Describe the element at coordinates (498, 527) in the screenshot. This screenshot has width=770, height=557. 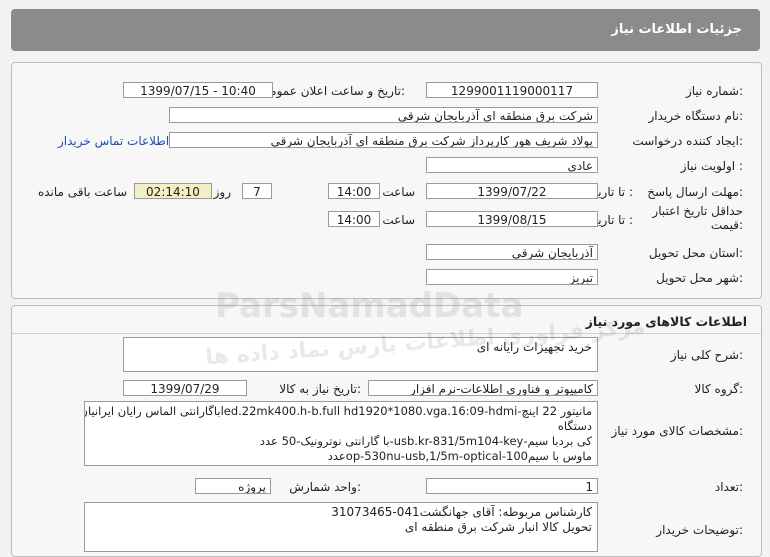
I see `notes-line: تحویل کالا انبار شرکت برق منطقه ای` at that location.